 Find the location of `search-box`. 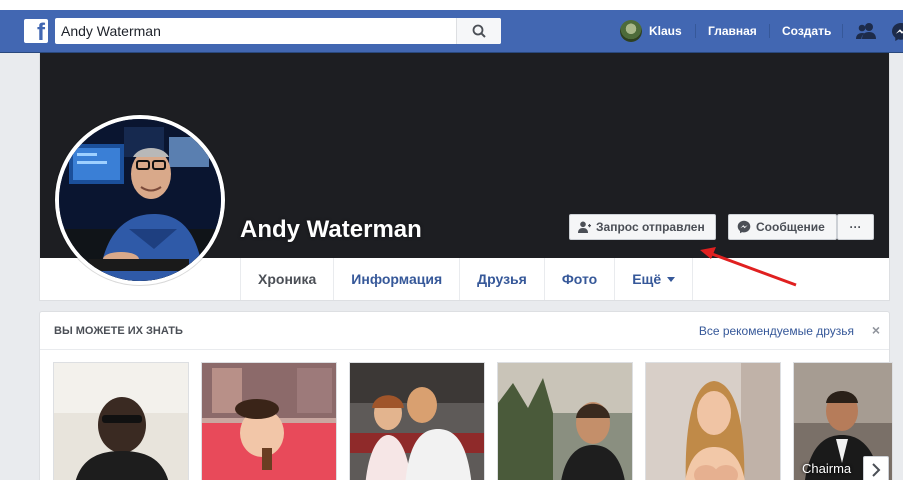

search-box is located at coordinates (278, 31).